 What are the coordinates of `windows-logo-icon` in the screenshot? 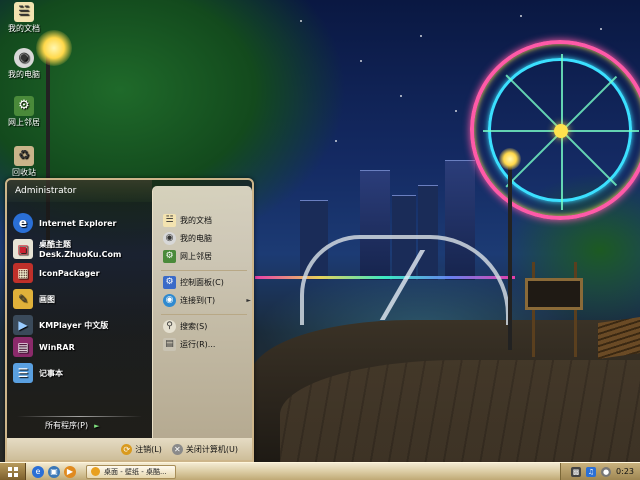 It's located at (12, 471).